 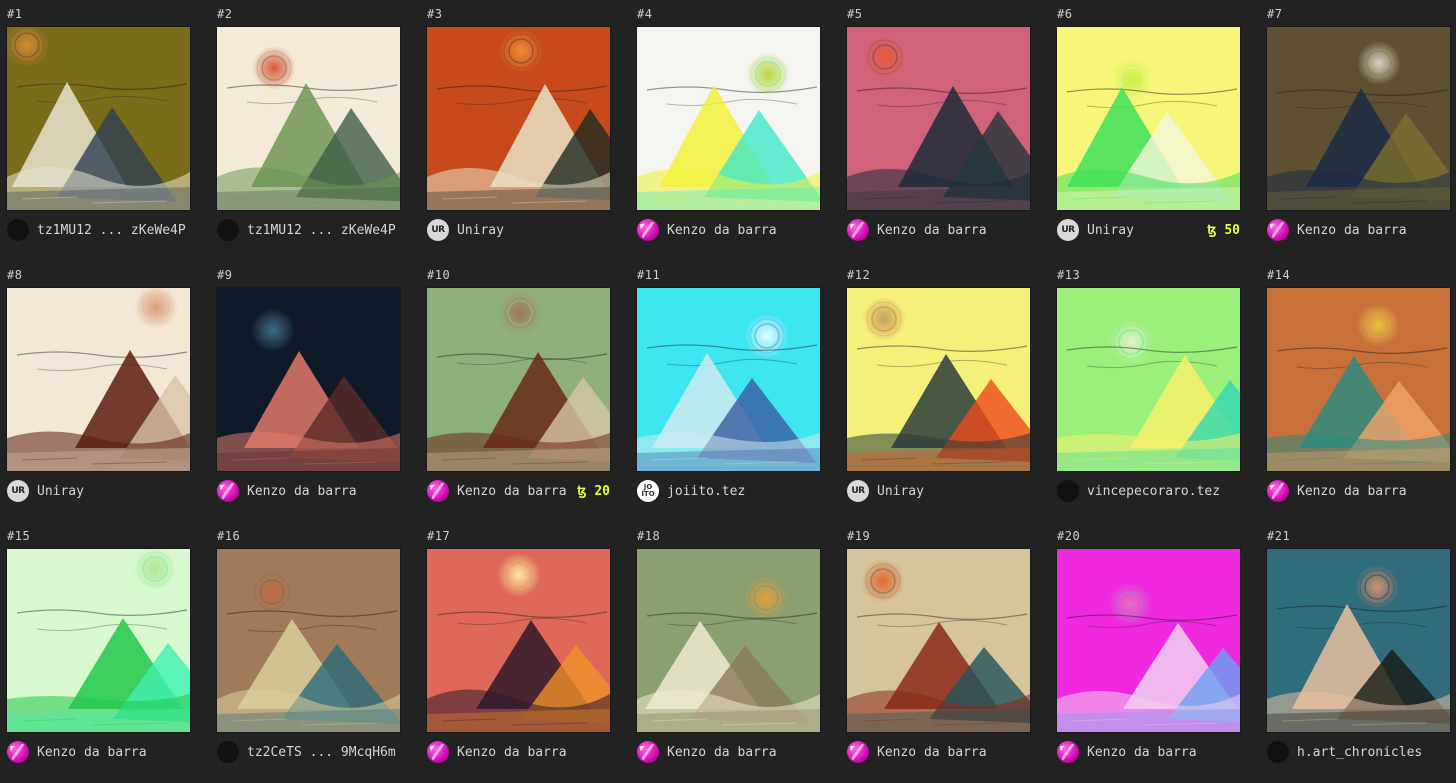 I want to click on token-card: #7 Kenzo da barra, so click(x=1358, y=130).